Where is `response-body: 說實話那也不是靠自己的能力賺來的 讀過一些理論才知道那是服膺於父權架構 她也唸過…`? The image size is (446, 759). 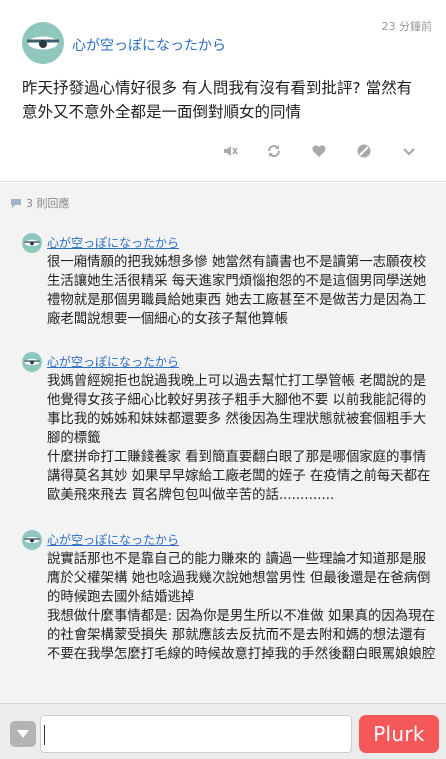
response-body: 說實話那也不是靠自己的能力賺來的 讀過一些理論才知道那是服膺於父權架構 她也唸過… is located at coordinates (243, 607).